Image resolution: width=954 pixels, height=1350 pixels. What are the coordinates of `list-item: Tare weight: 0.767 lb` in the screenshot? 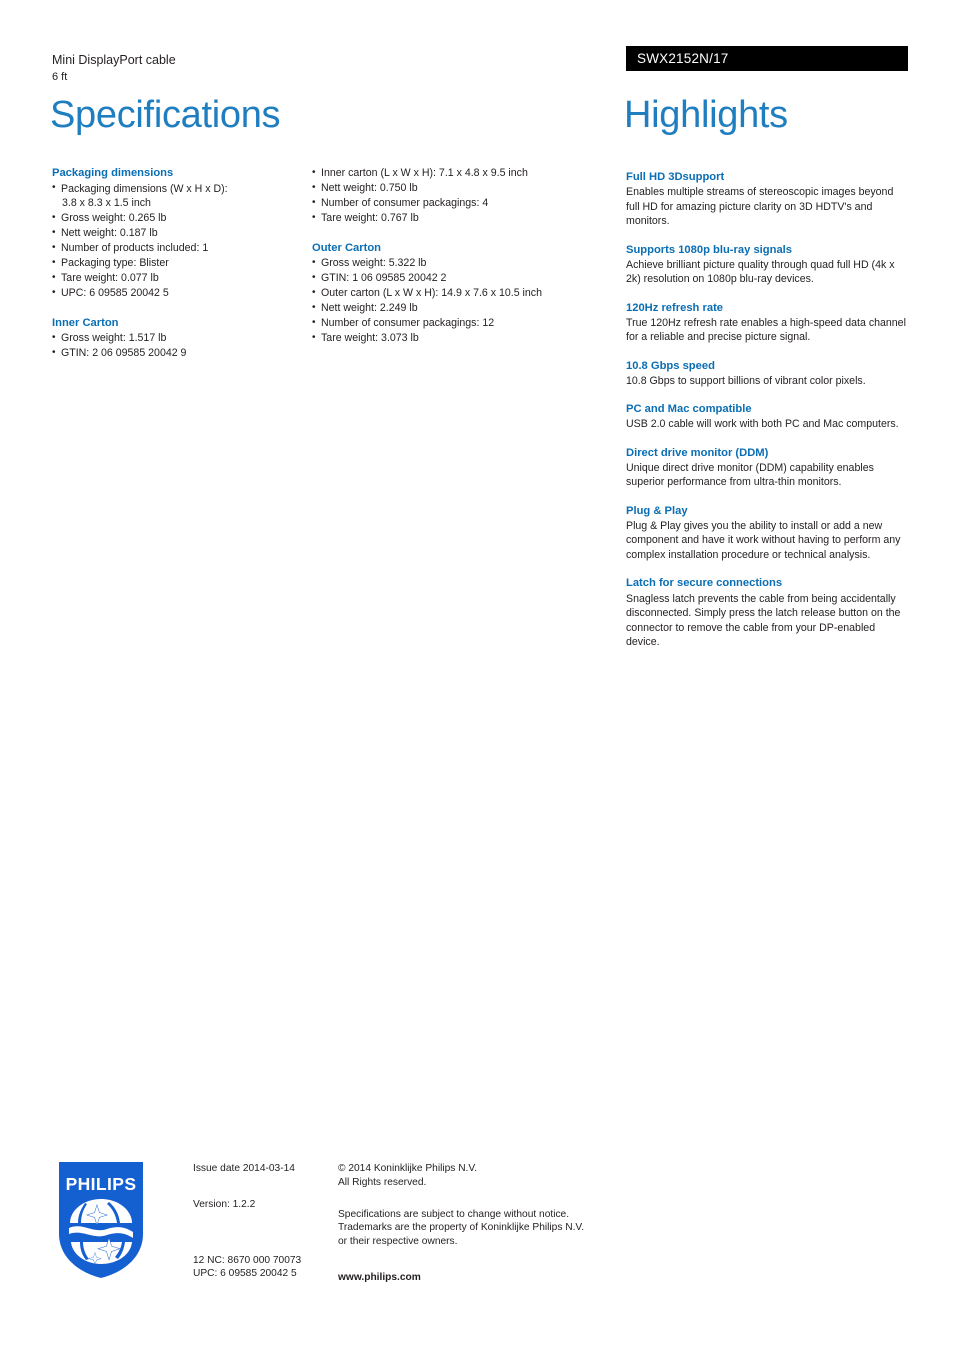 It's located at (462, 218).